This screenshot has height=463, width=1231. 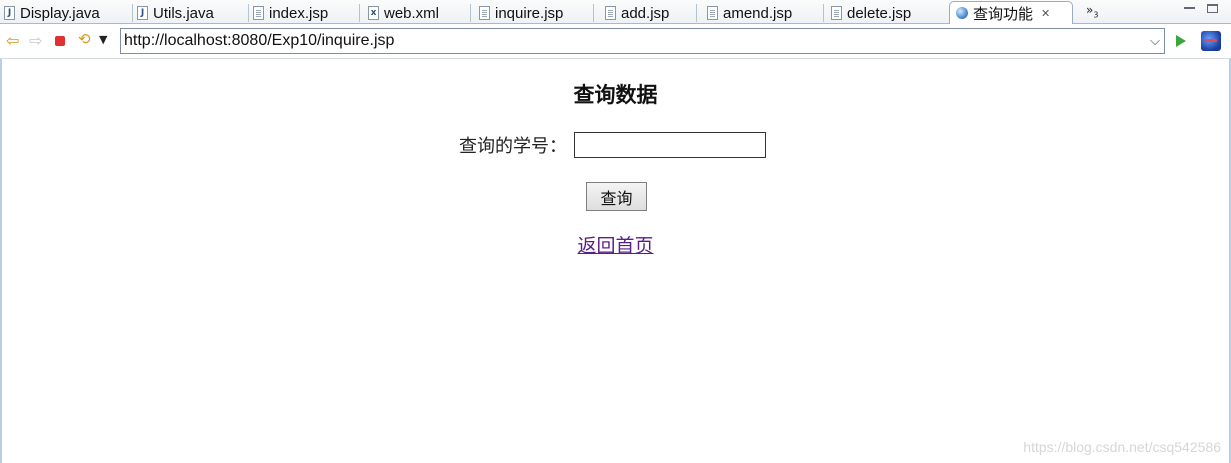 I want to click on tab-query-function: 查询功能 ✕, so click(x=1011, y=12).